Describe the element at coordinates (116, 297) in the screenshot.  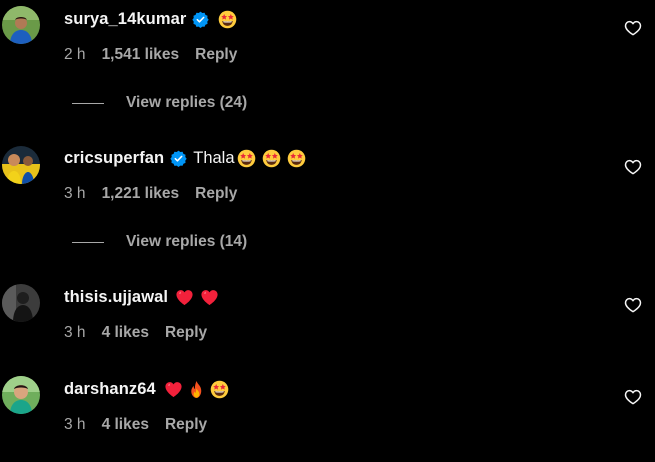
I see `username: thisis.ujjawal` at that location.